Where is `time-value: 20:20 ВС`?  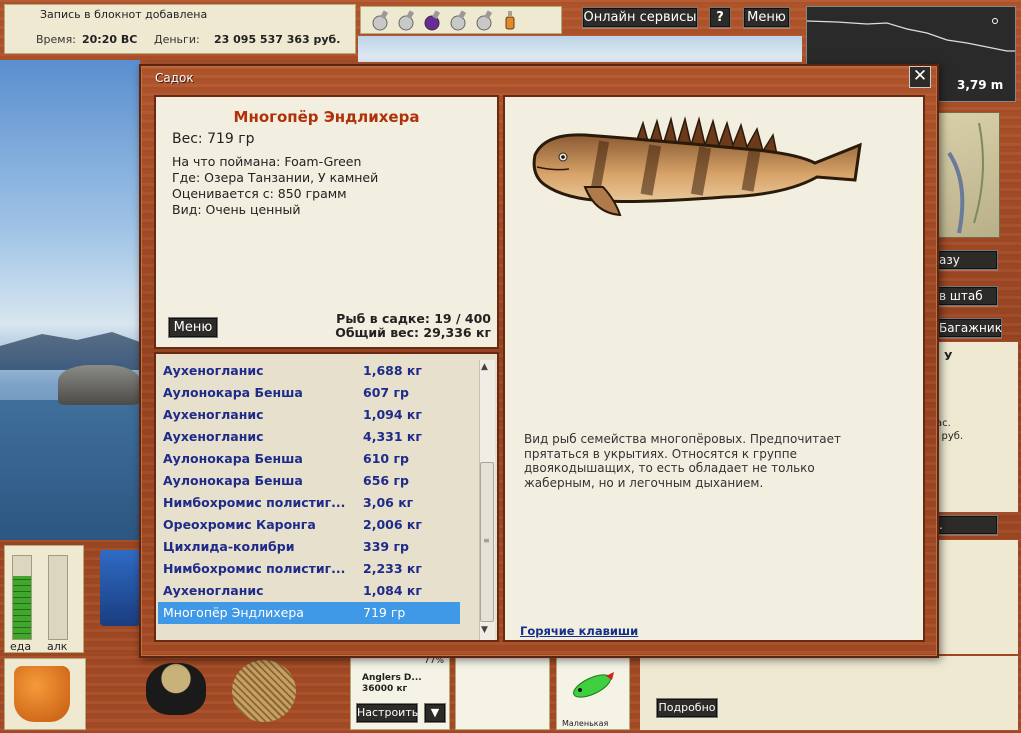
time-value: 20:20 ВС is located at coordinates (110, 39).